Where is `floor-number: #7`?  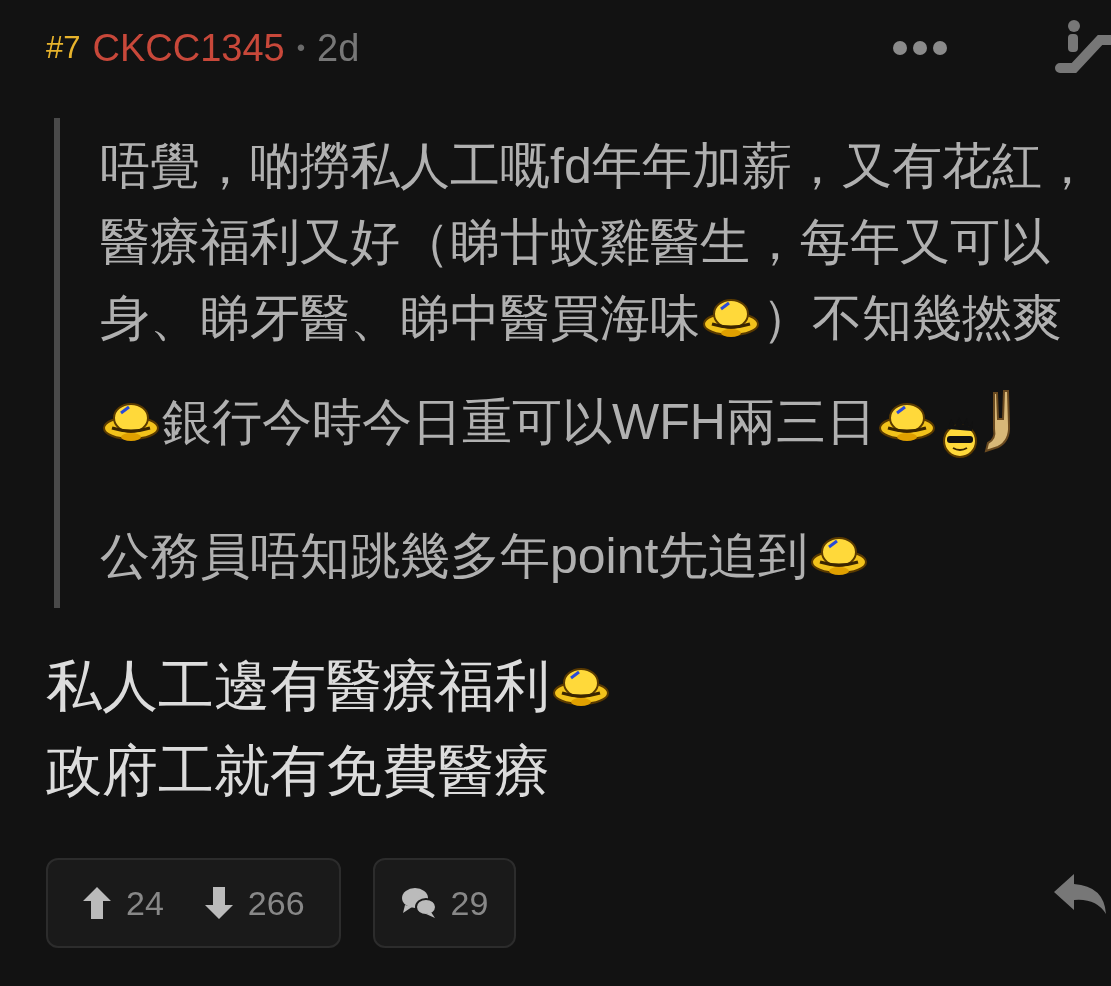
floor-number: #7 is located at coordinates (63, 48).